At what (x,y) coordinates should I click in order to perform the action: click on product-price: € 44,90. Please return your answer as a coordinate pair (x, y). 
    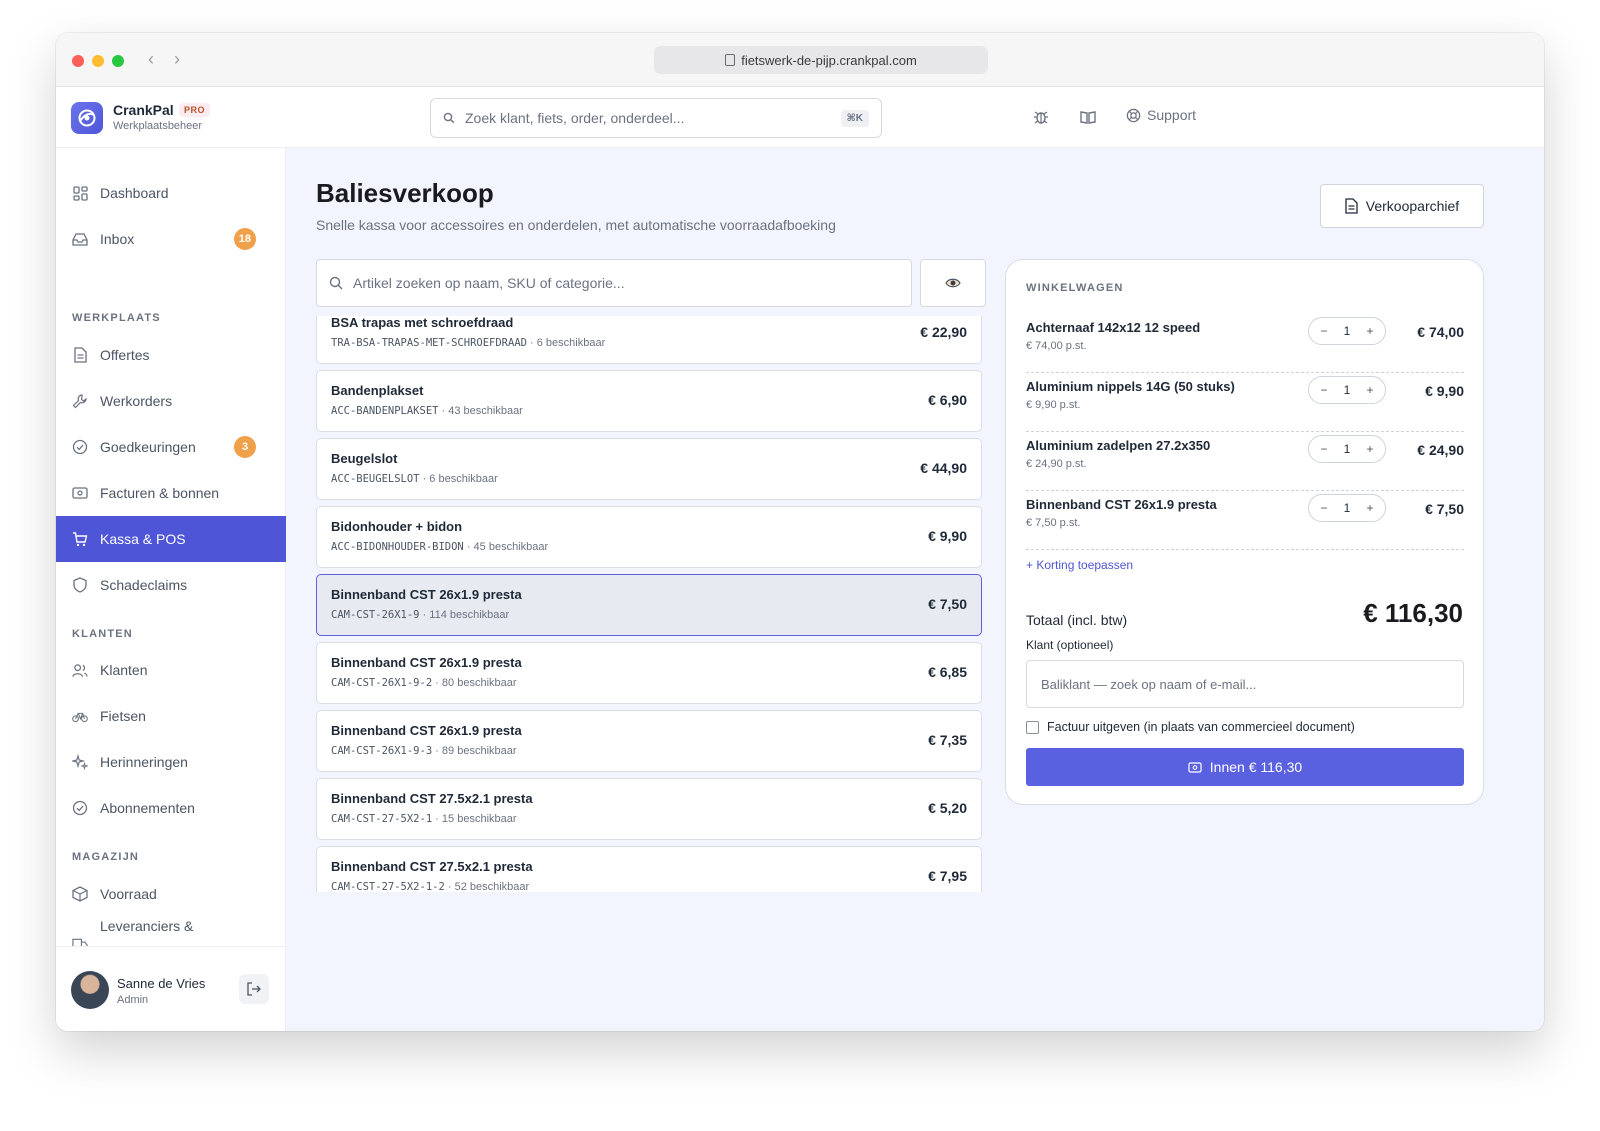
    Looking at the image, I should click on (943, 468).